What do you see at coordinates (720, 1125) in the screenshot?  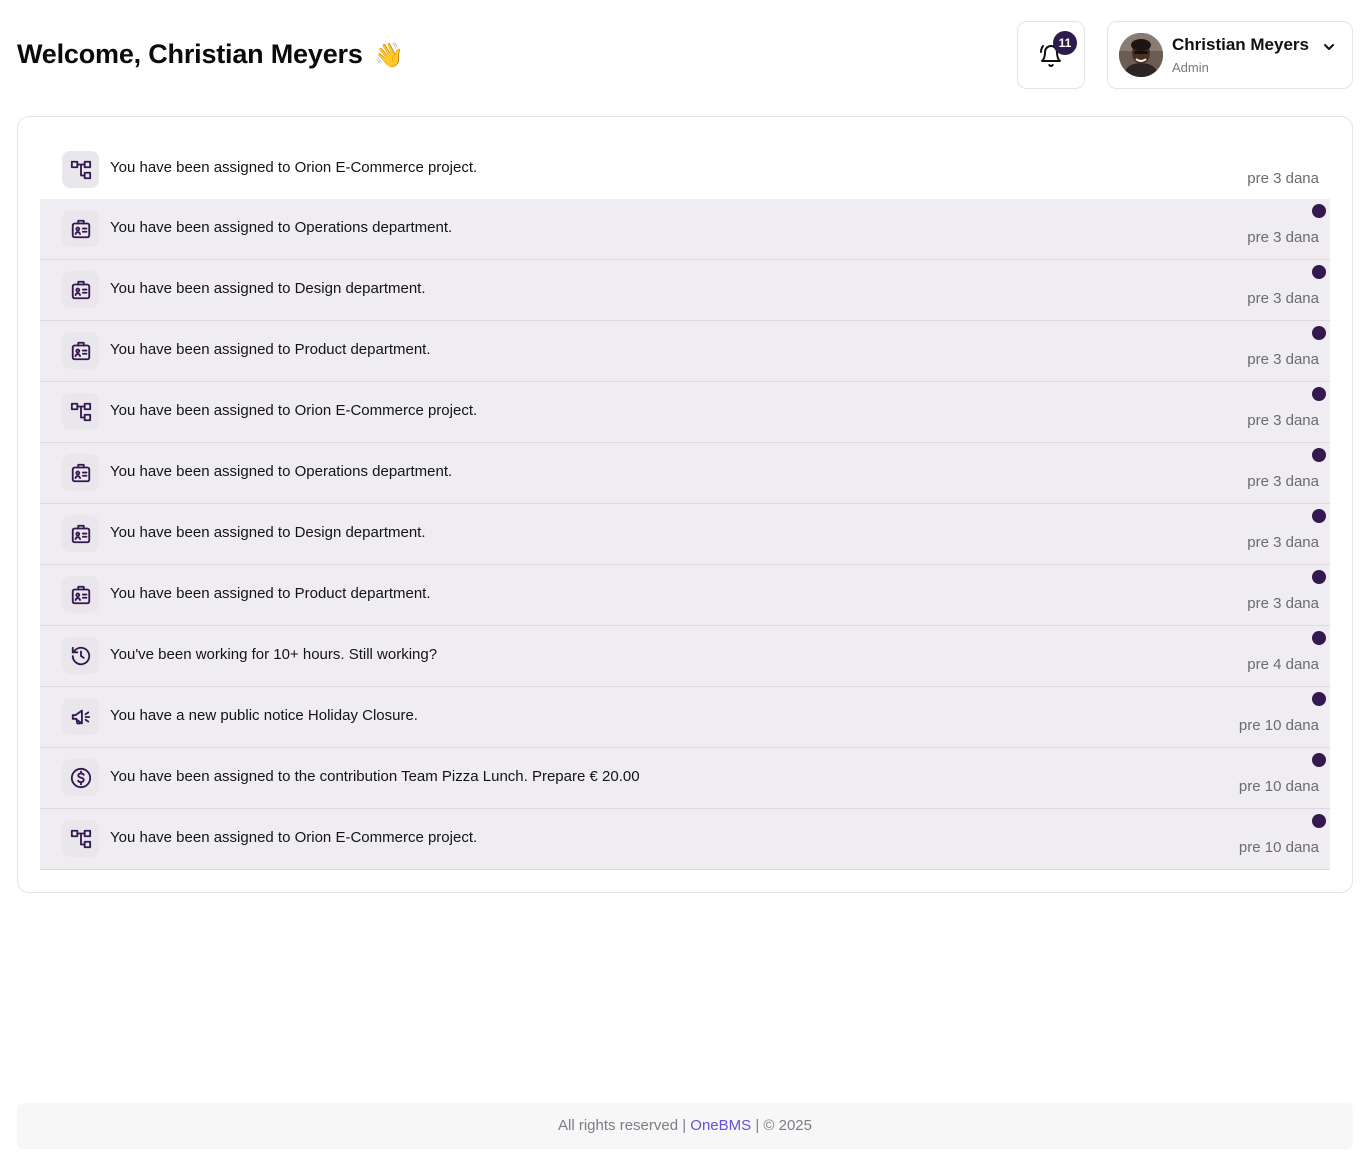 I see `footer-brand-link: OneBMS` at bounding box center [720, 1125].